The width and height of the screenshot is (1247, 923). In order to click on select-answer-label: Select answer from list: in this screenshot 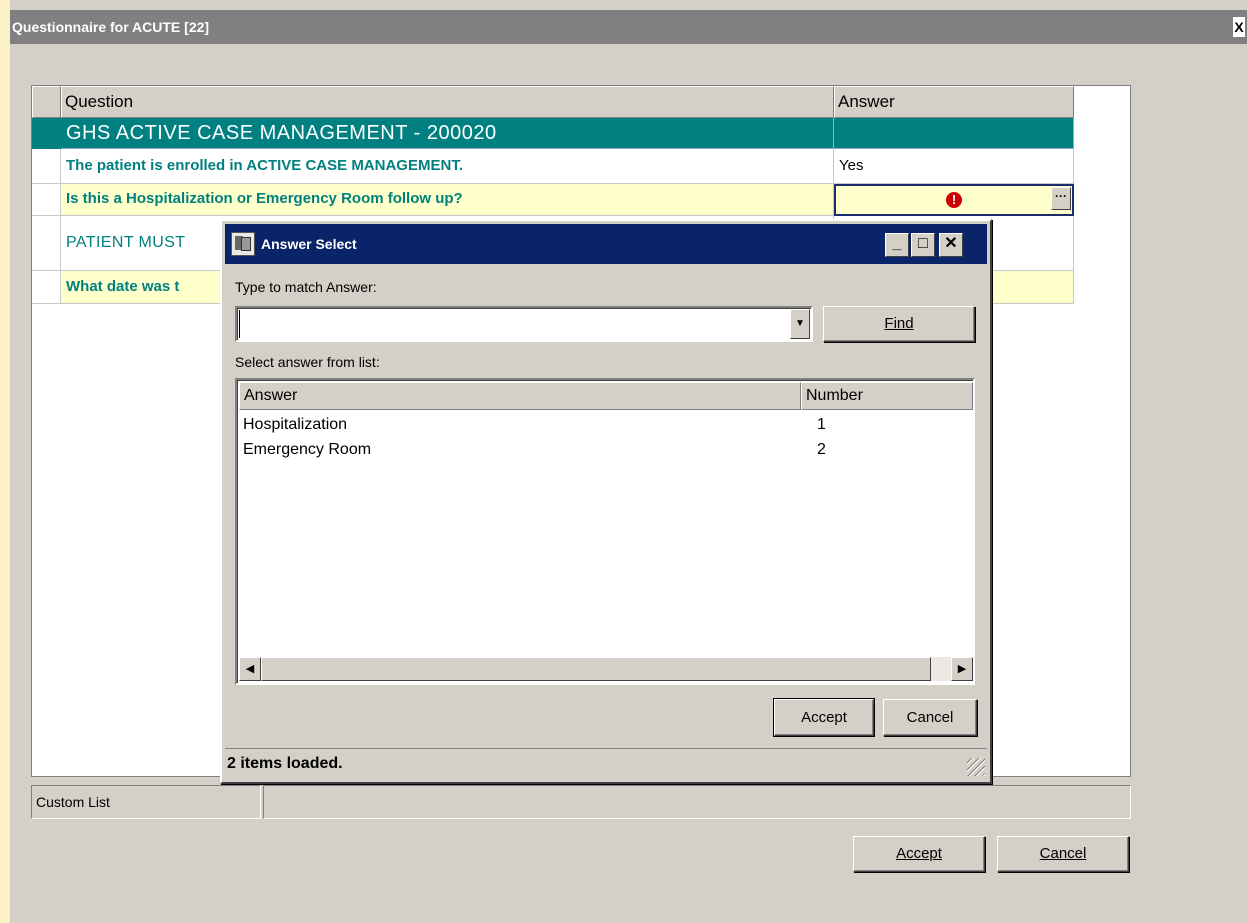, I will do `click(307, 362)`.